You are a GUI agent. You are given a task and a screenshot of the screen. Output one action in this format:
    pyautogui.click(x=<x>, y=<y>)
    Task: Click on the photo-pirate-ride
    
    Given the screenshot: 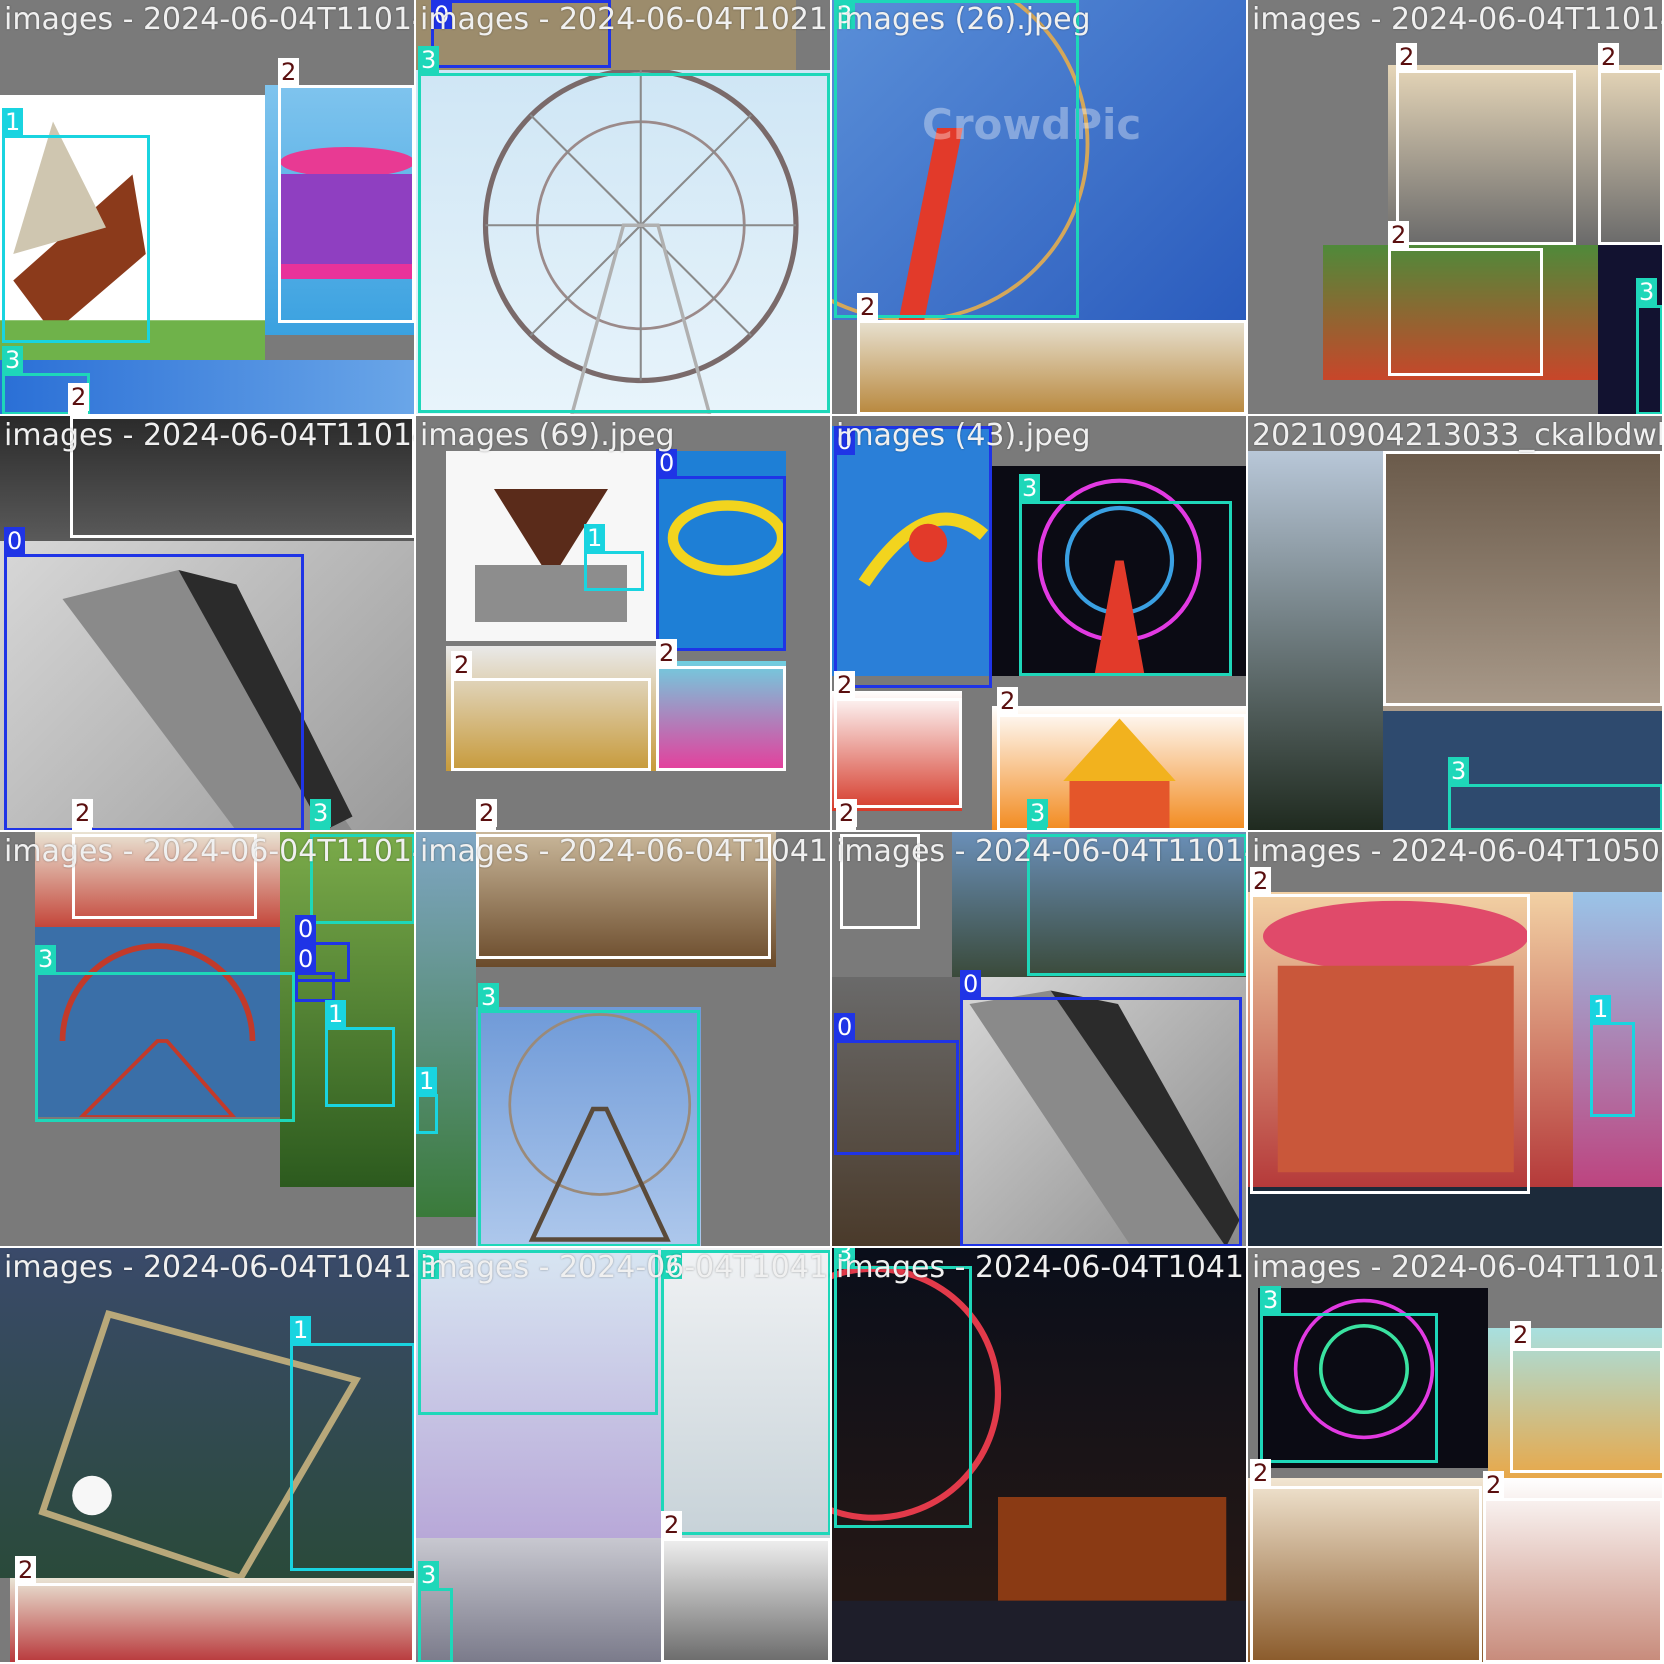 What is the action you would take?
    pyautogui.click(x=551, y=546)
    